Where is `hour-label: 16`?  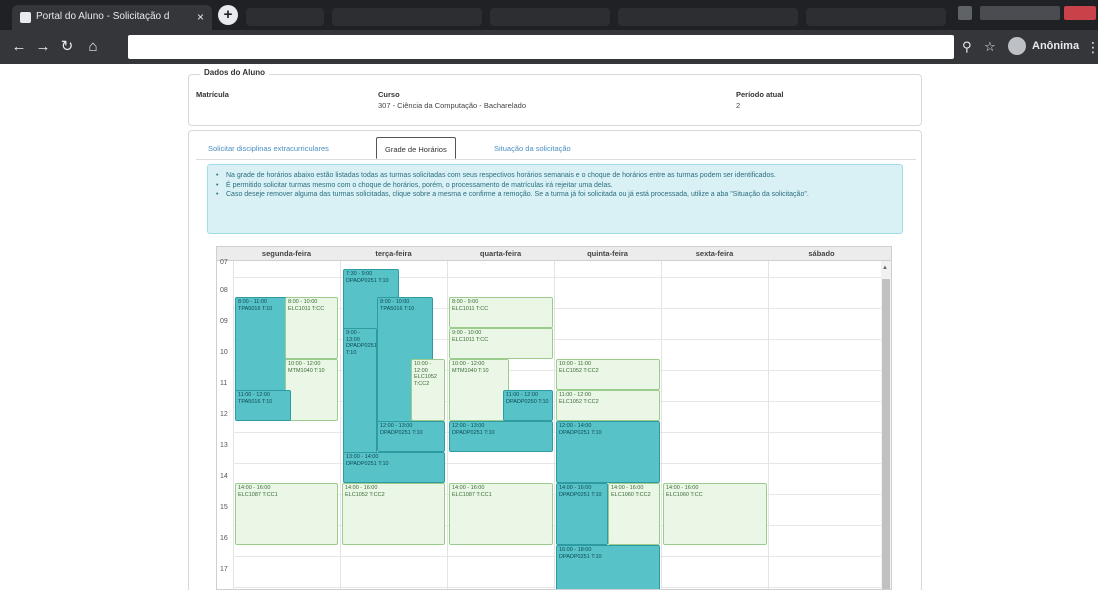 hour-label: 16 is located at coordinates (224, 538).